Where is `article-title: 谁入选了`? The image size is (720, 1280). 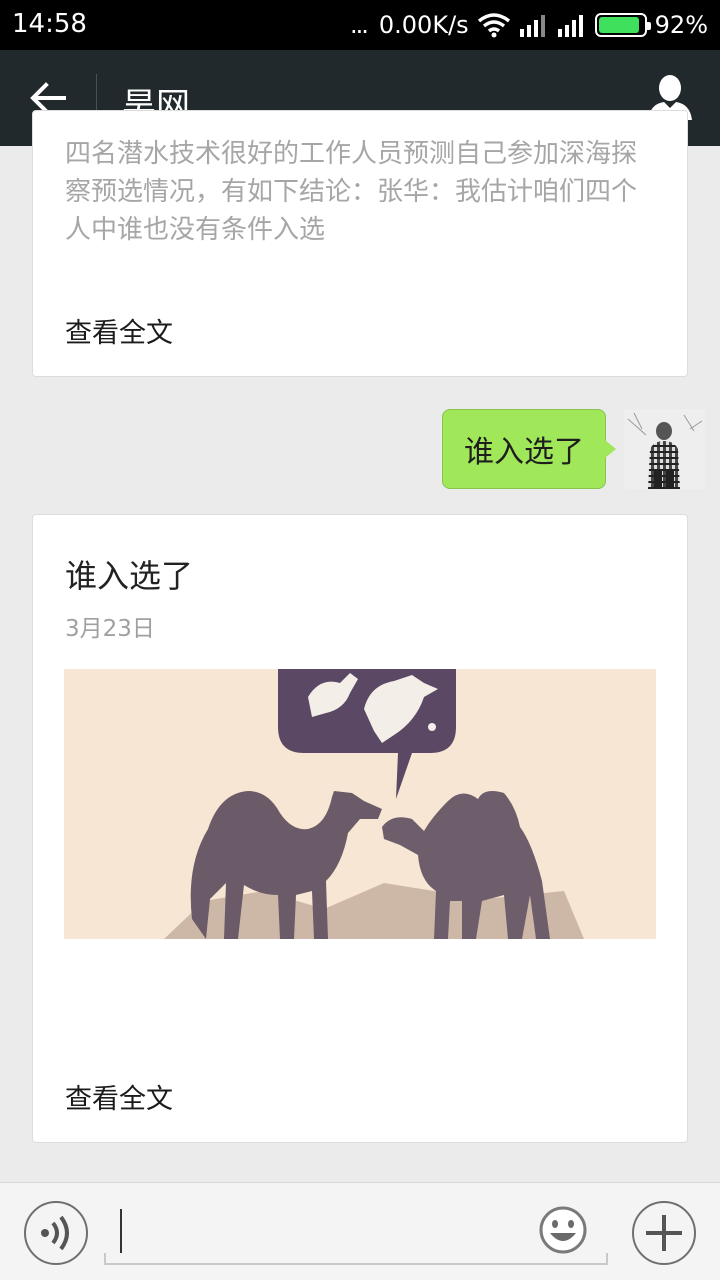
article-title: 谁入选了 is located at coordinates (129, 576).